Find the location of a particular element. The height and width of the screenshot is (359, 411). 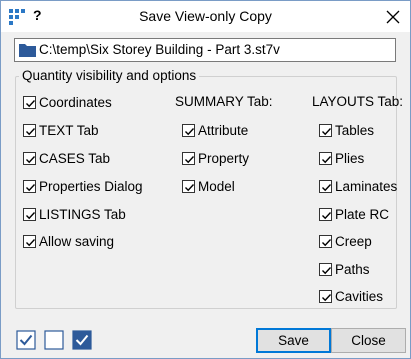

checkbox-label: CASES Tab is located at coordinates (75, 158).